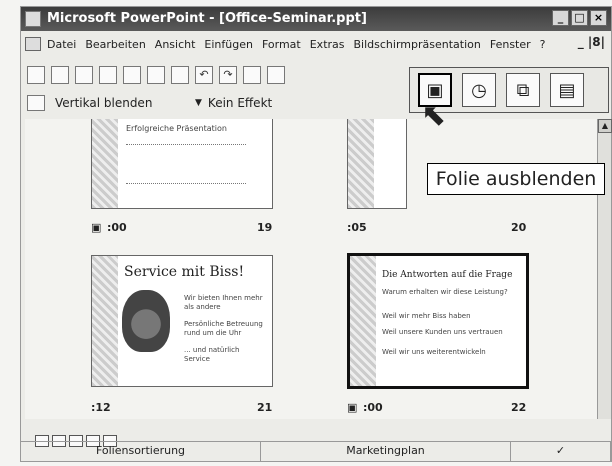 The height and width of the screenshot is (466, 612). What do you see at coordinates (176, 128) in the screenshot?
I see `slide-text: Erfolgreiche Präsentation` at bounding box center [176, 128].